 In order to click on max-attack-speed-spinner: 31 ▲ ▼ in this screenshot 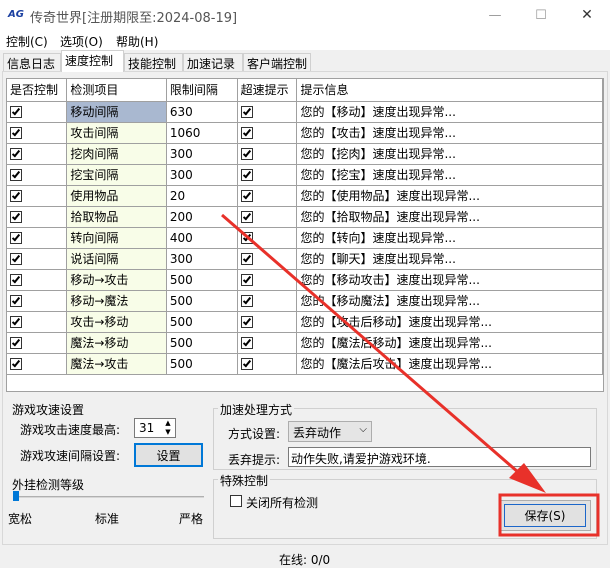, I will do `click(155, 428)`.